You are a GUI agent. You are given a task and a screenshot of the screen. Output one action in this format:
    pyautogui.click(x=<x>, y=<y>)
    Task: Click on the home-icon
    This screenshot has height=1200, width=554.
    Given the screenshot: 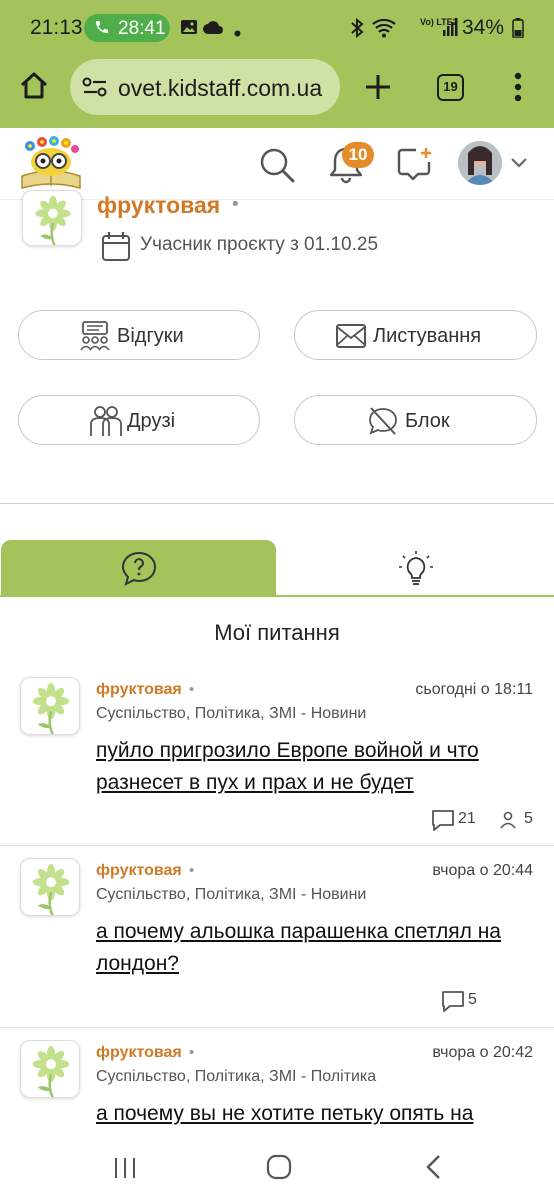 What is the action you would take?
    pyautogui.click(x=34, y=88)
    